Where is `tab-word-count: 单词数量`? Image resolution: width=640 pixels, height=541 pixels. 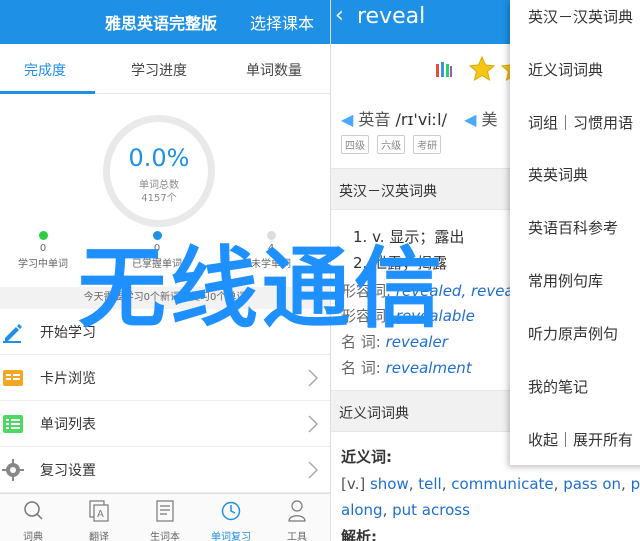
tab-word-count: 单词数量 is located at coordinates (274, 70).